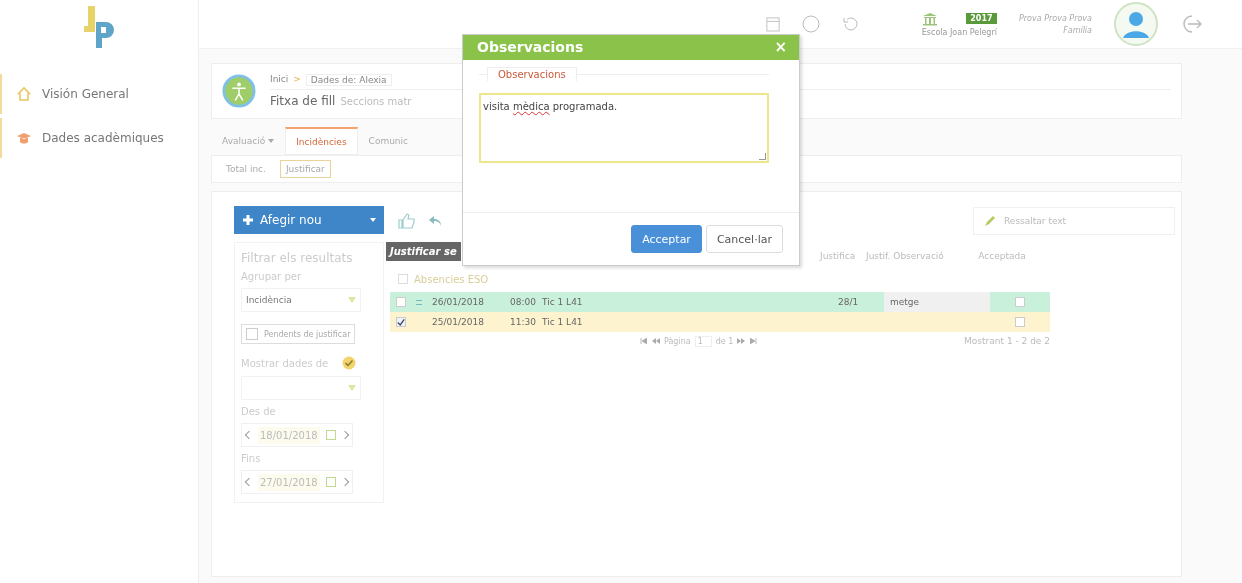 The width and height of the screenshot is (1242, 583). What do you see at coordinates (677, 341) in the screenshot?
I see `page-label: Pàgina` at bounding box center [677, 341].